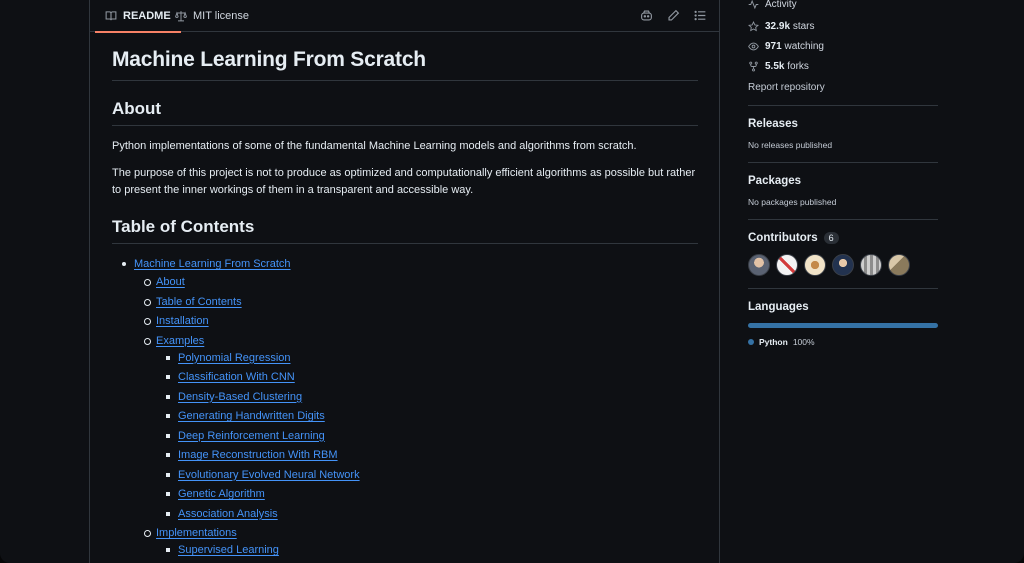 The width and height of the screenshot is (1024, 563). I want to click on watching-label: watching, so click(804, 46).